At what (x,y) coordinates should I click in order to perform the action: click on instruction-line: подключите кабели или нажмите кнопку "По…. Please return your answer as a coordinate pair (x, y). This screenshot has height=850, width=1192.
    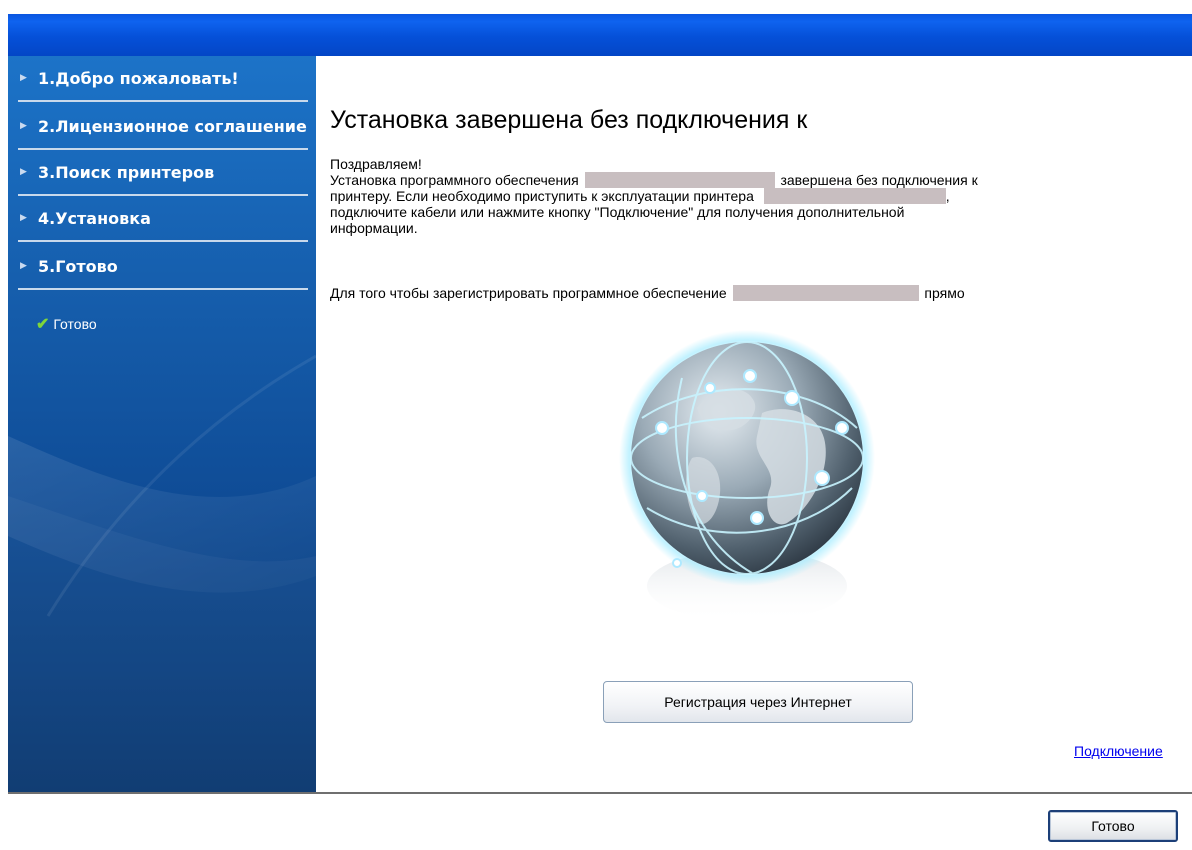
    Looking at the image, I should click on (617, 212).